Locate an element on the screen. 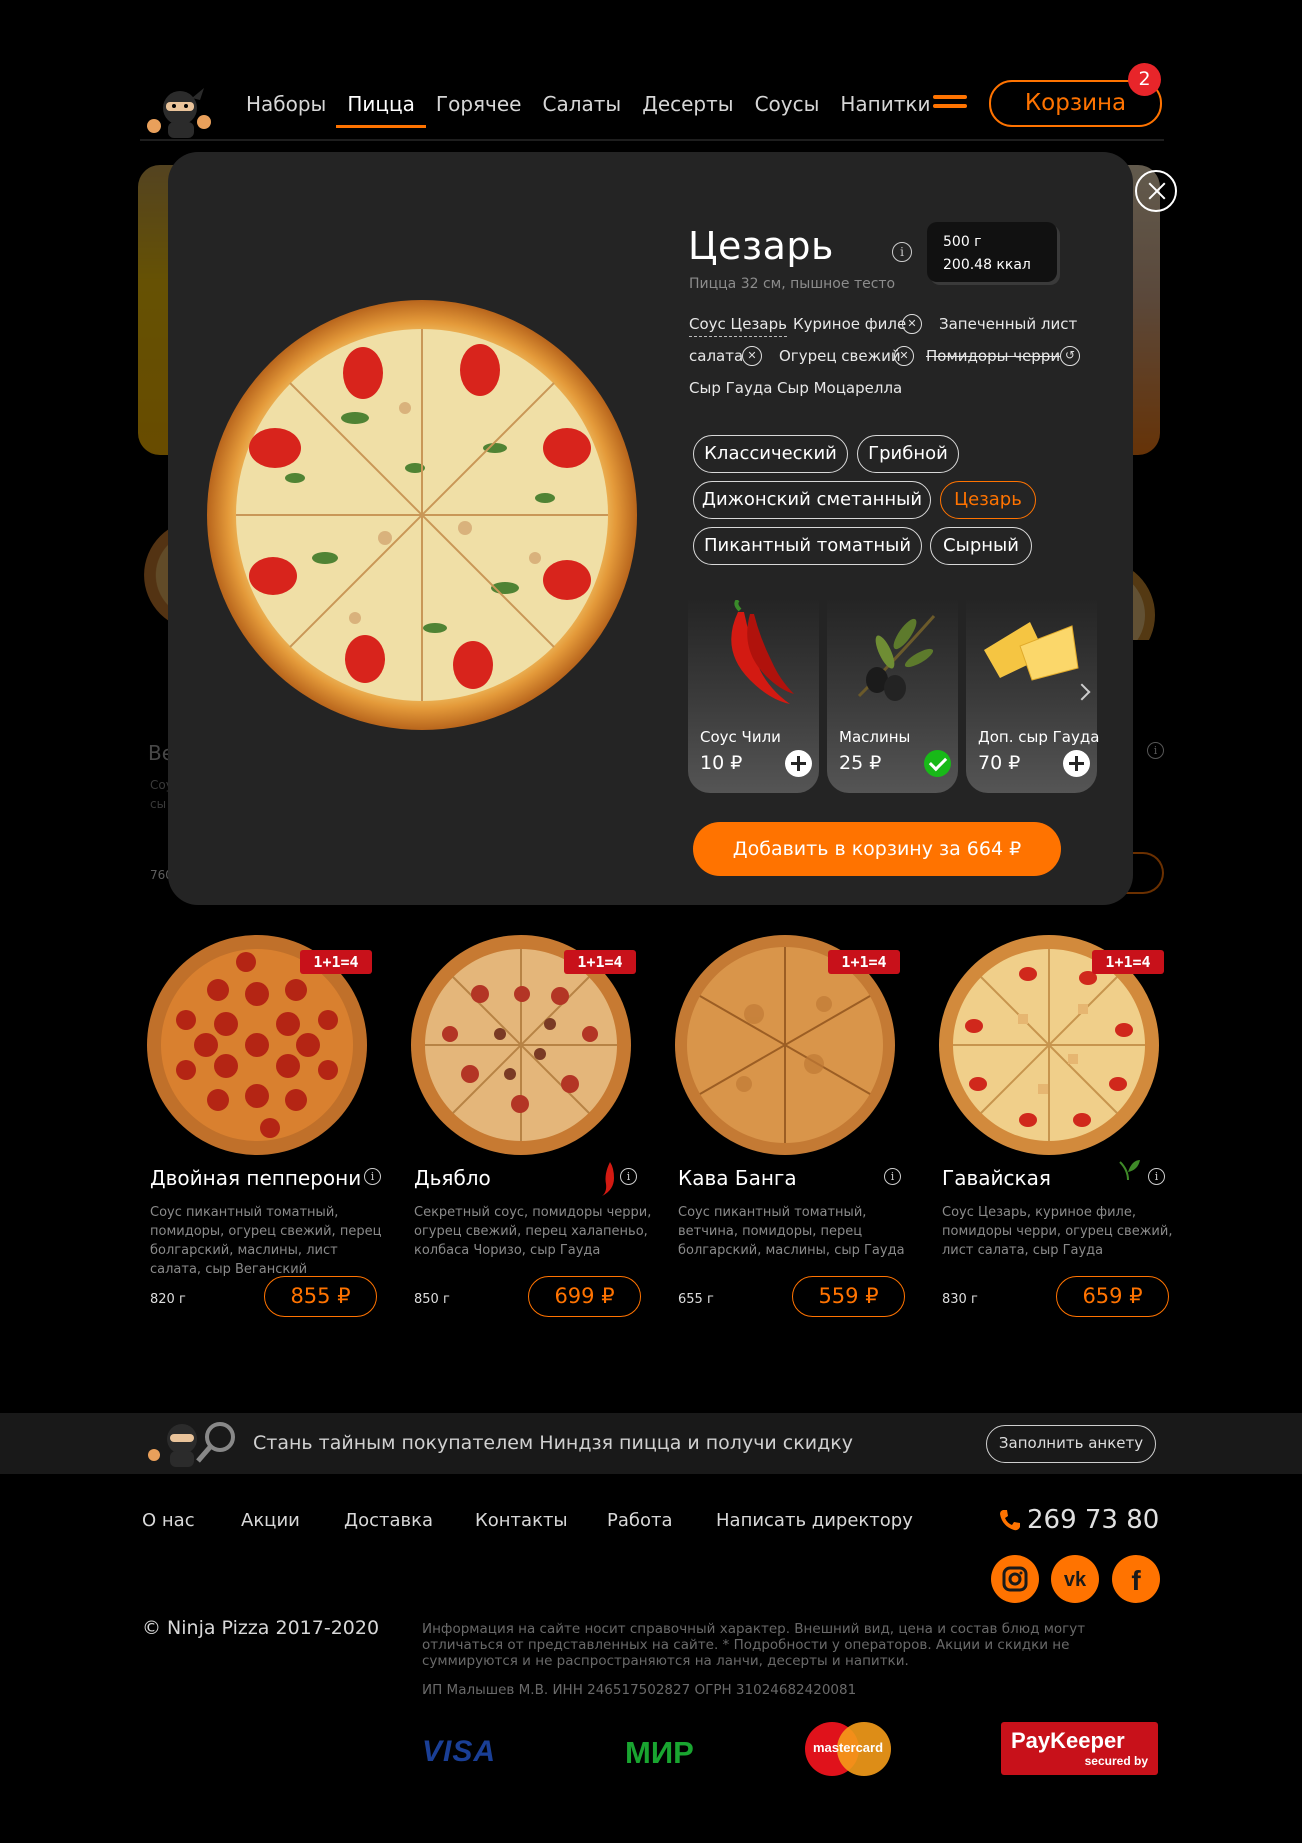 The image size is (1302, 1843). footer-link-write-director: Написать директору is located at coordinates (814, 1520).